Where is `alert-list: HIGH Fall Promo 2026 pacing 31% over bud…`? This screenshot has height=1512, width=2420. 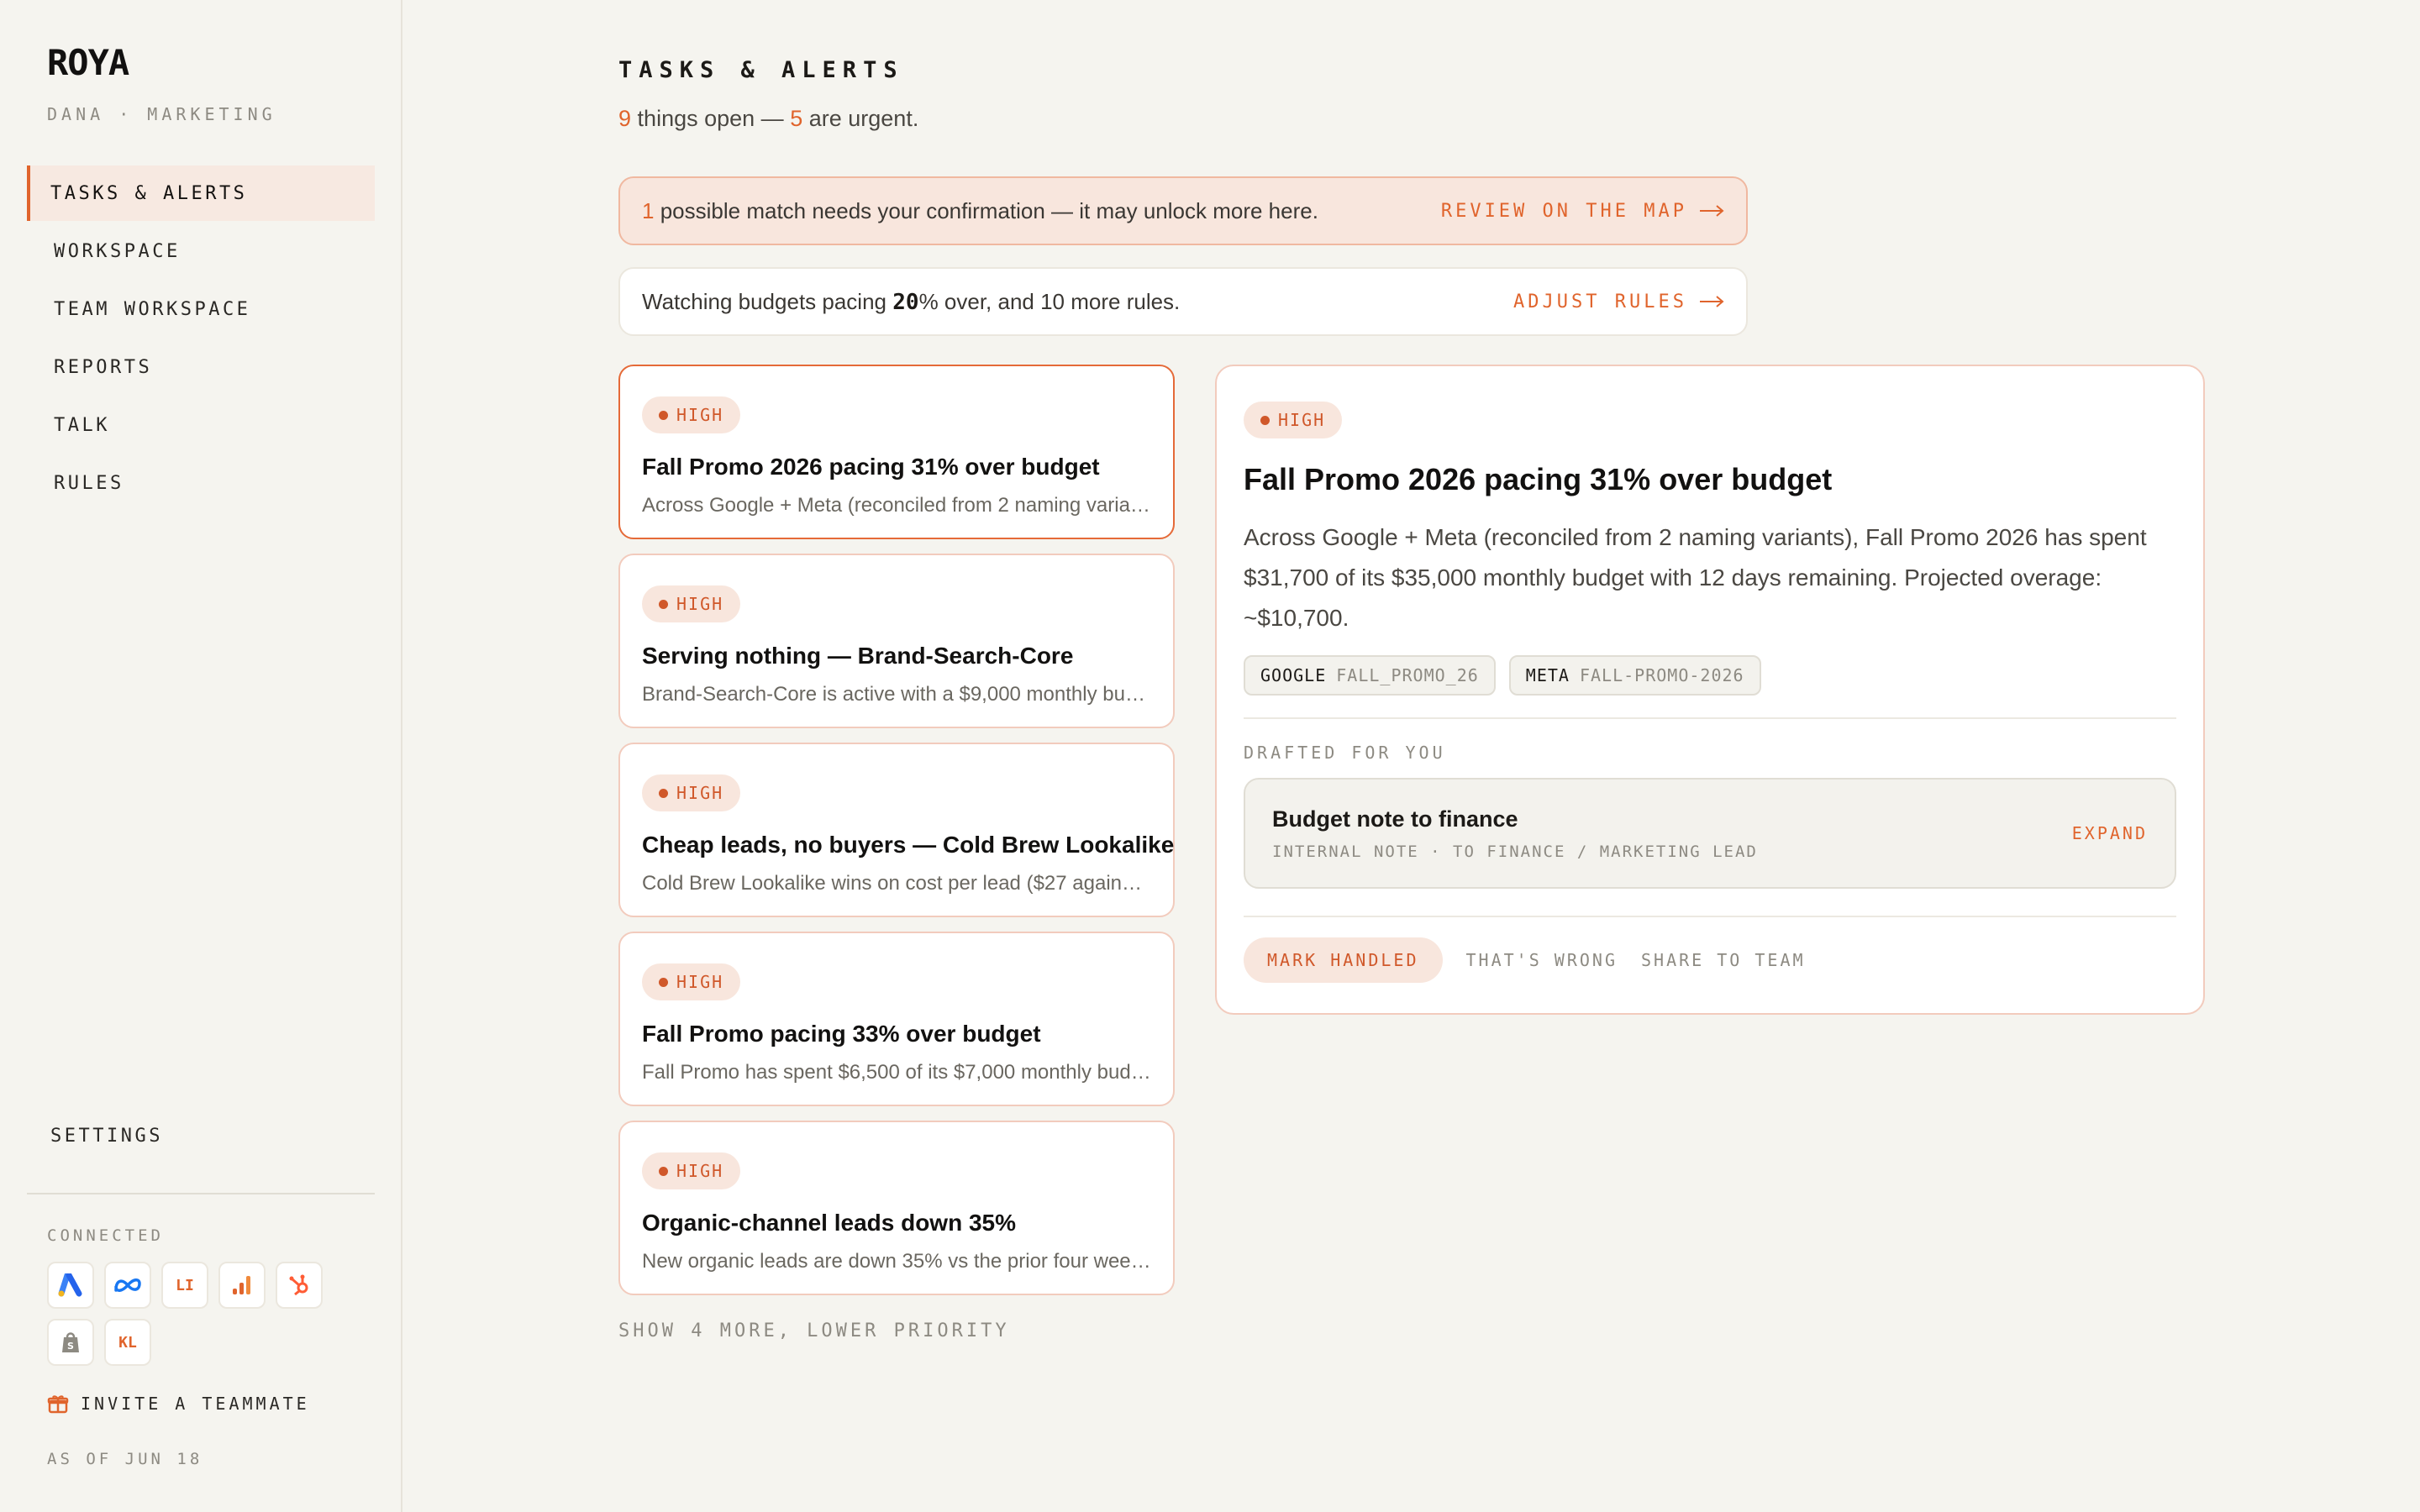 alert-list: HIGH Fall Promo 2026 pacing 31% over bud… is located at coordinates (897, 837).